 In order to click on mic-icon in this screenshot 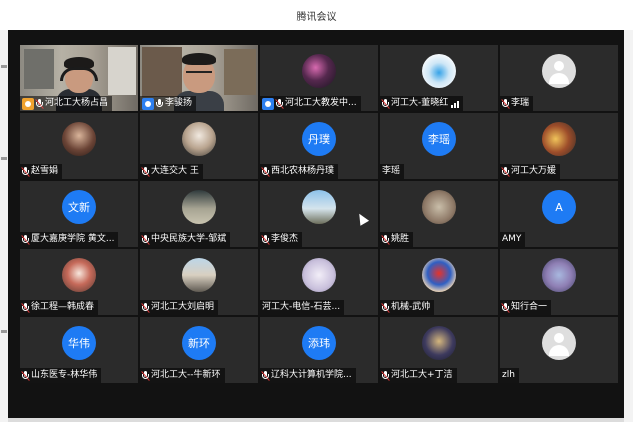, I will do `click(159, 103)`.